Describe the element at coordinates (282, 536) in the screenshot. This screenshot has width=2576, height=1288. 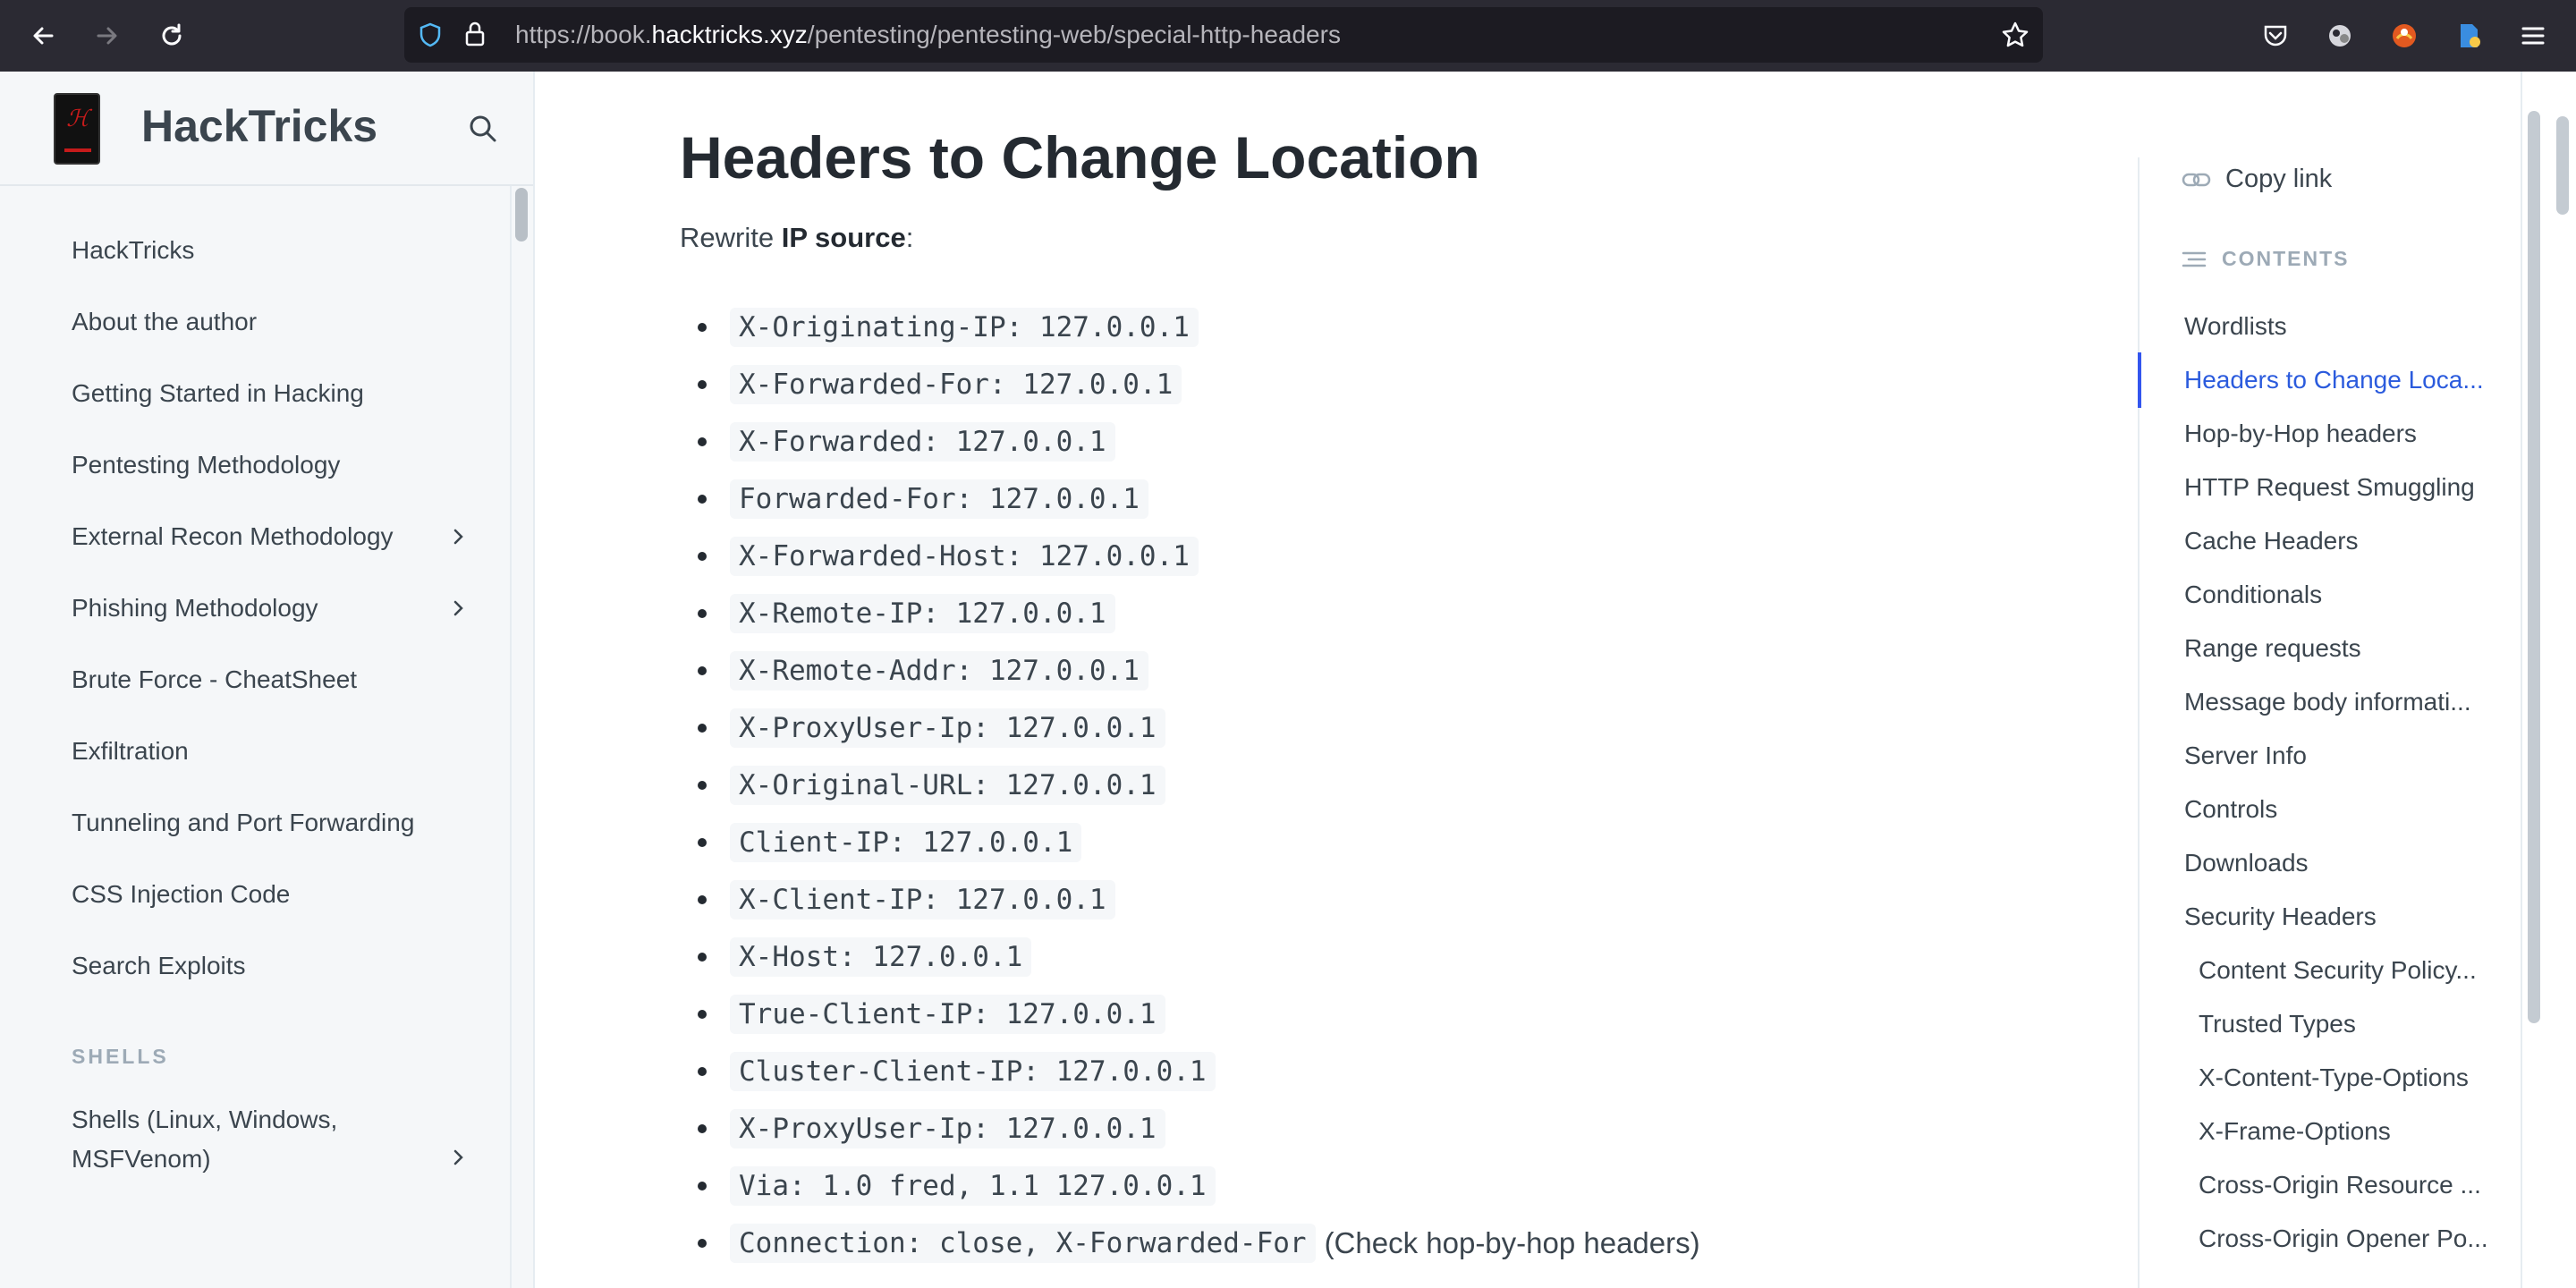
I see `sidebar-item-external-recon: External Recon Methodology` at that location.